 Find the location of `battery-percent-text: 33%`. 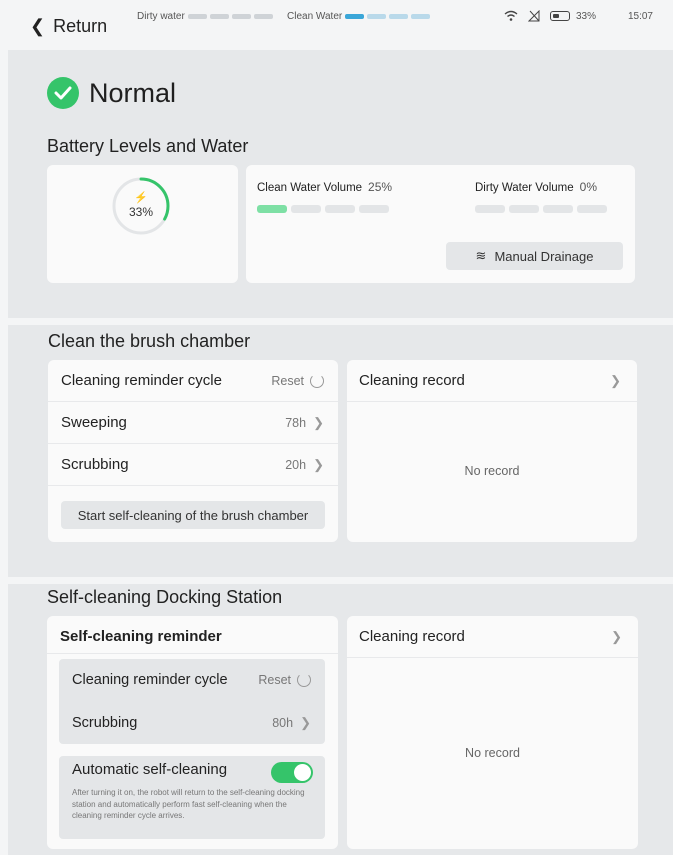

battery-percent-text: 33% is located at coordinates (585, 16).